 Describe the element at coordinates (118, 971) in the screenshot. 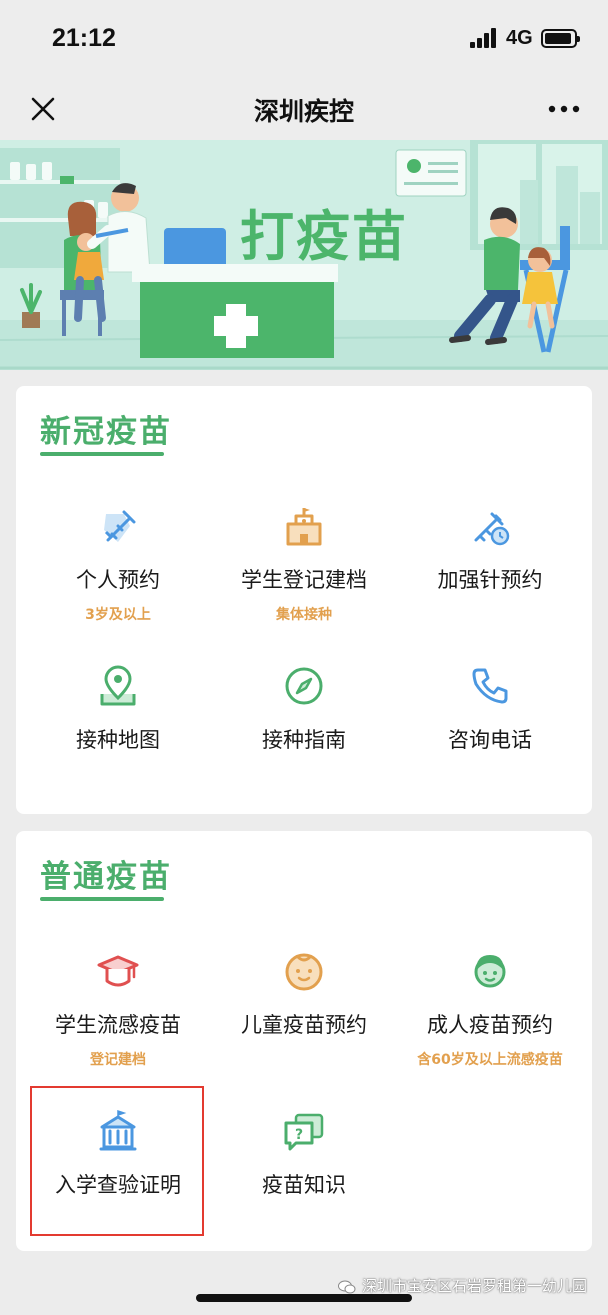

I see `graduation-cap-icon` at that location.